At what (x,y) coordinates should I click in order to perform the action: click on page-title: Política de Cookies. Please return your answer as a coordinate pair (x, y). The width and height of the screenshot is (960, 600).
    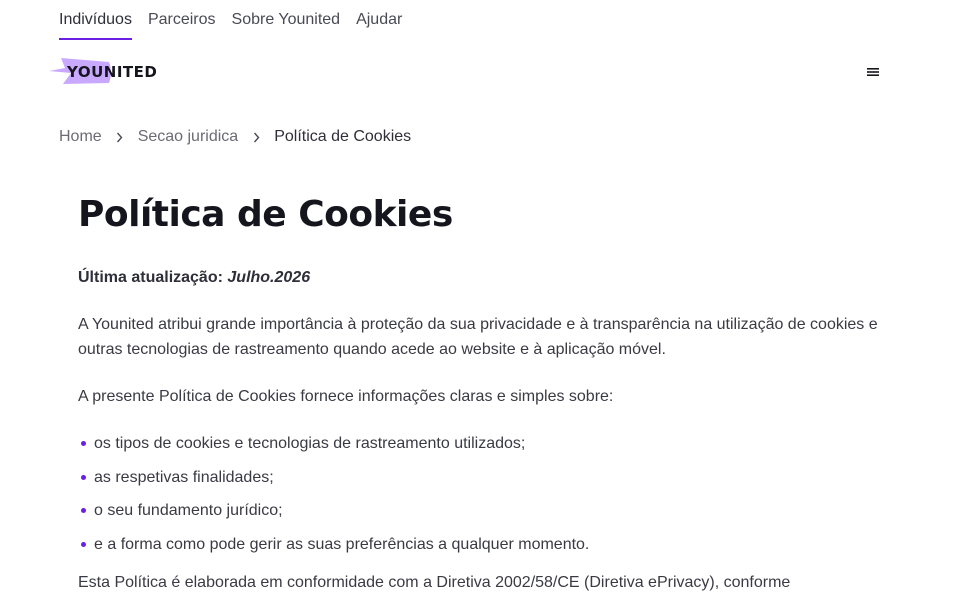
    Looking at the image, I should click on (265, 214).